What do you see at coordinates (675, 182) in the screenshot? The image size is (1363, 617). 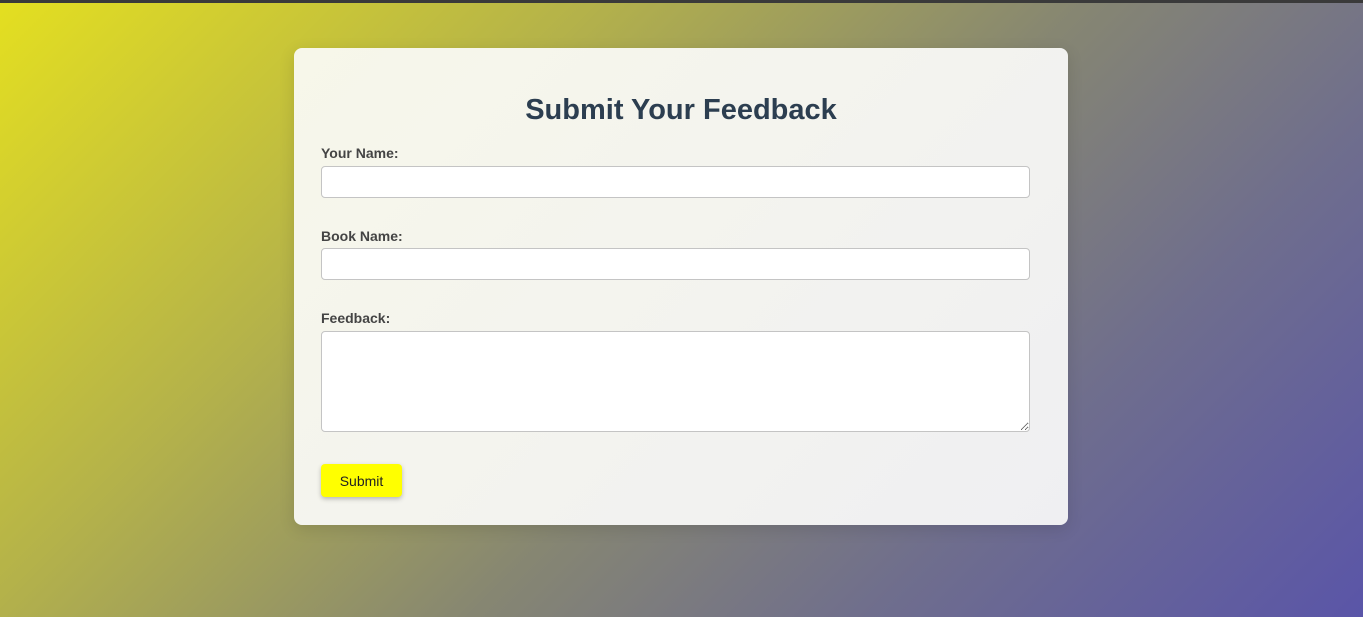 I see `name-input` at bounding box center [675, 182].